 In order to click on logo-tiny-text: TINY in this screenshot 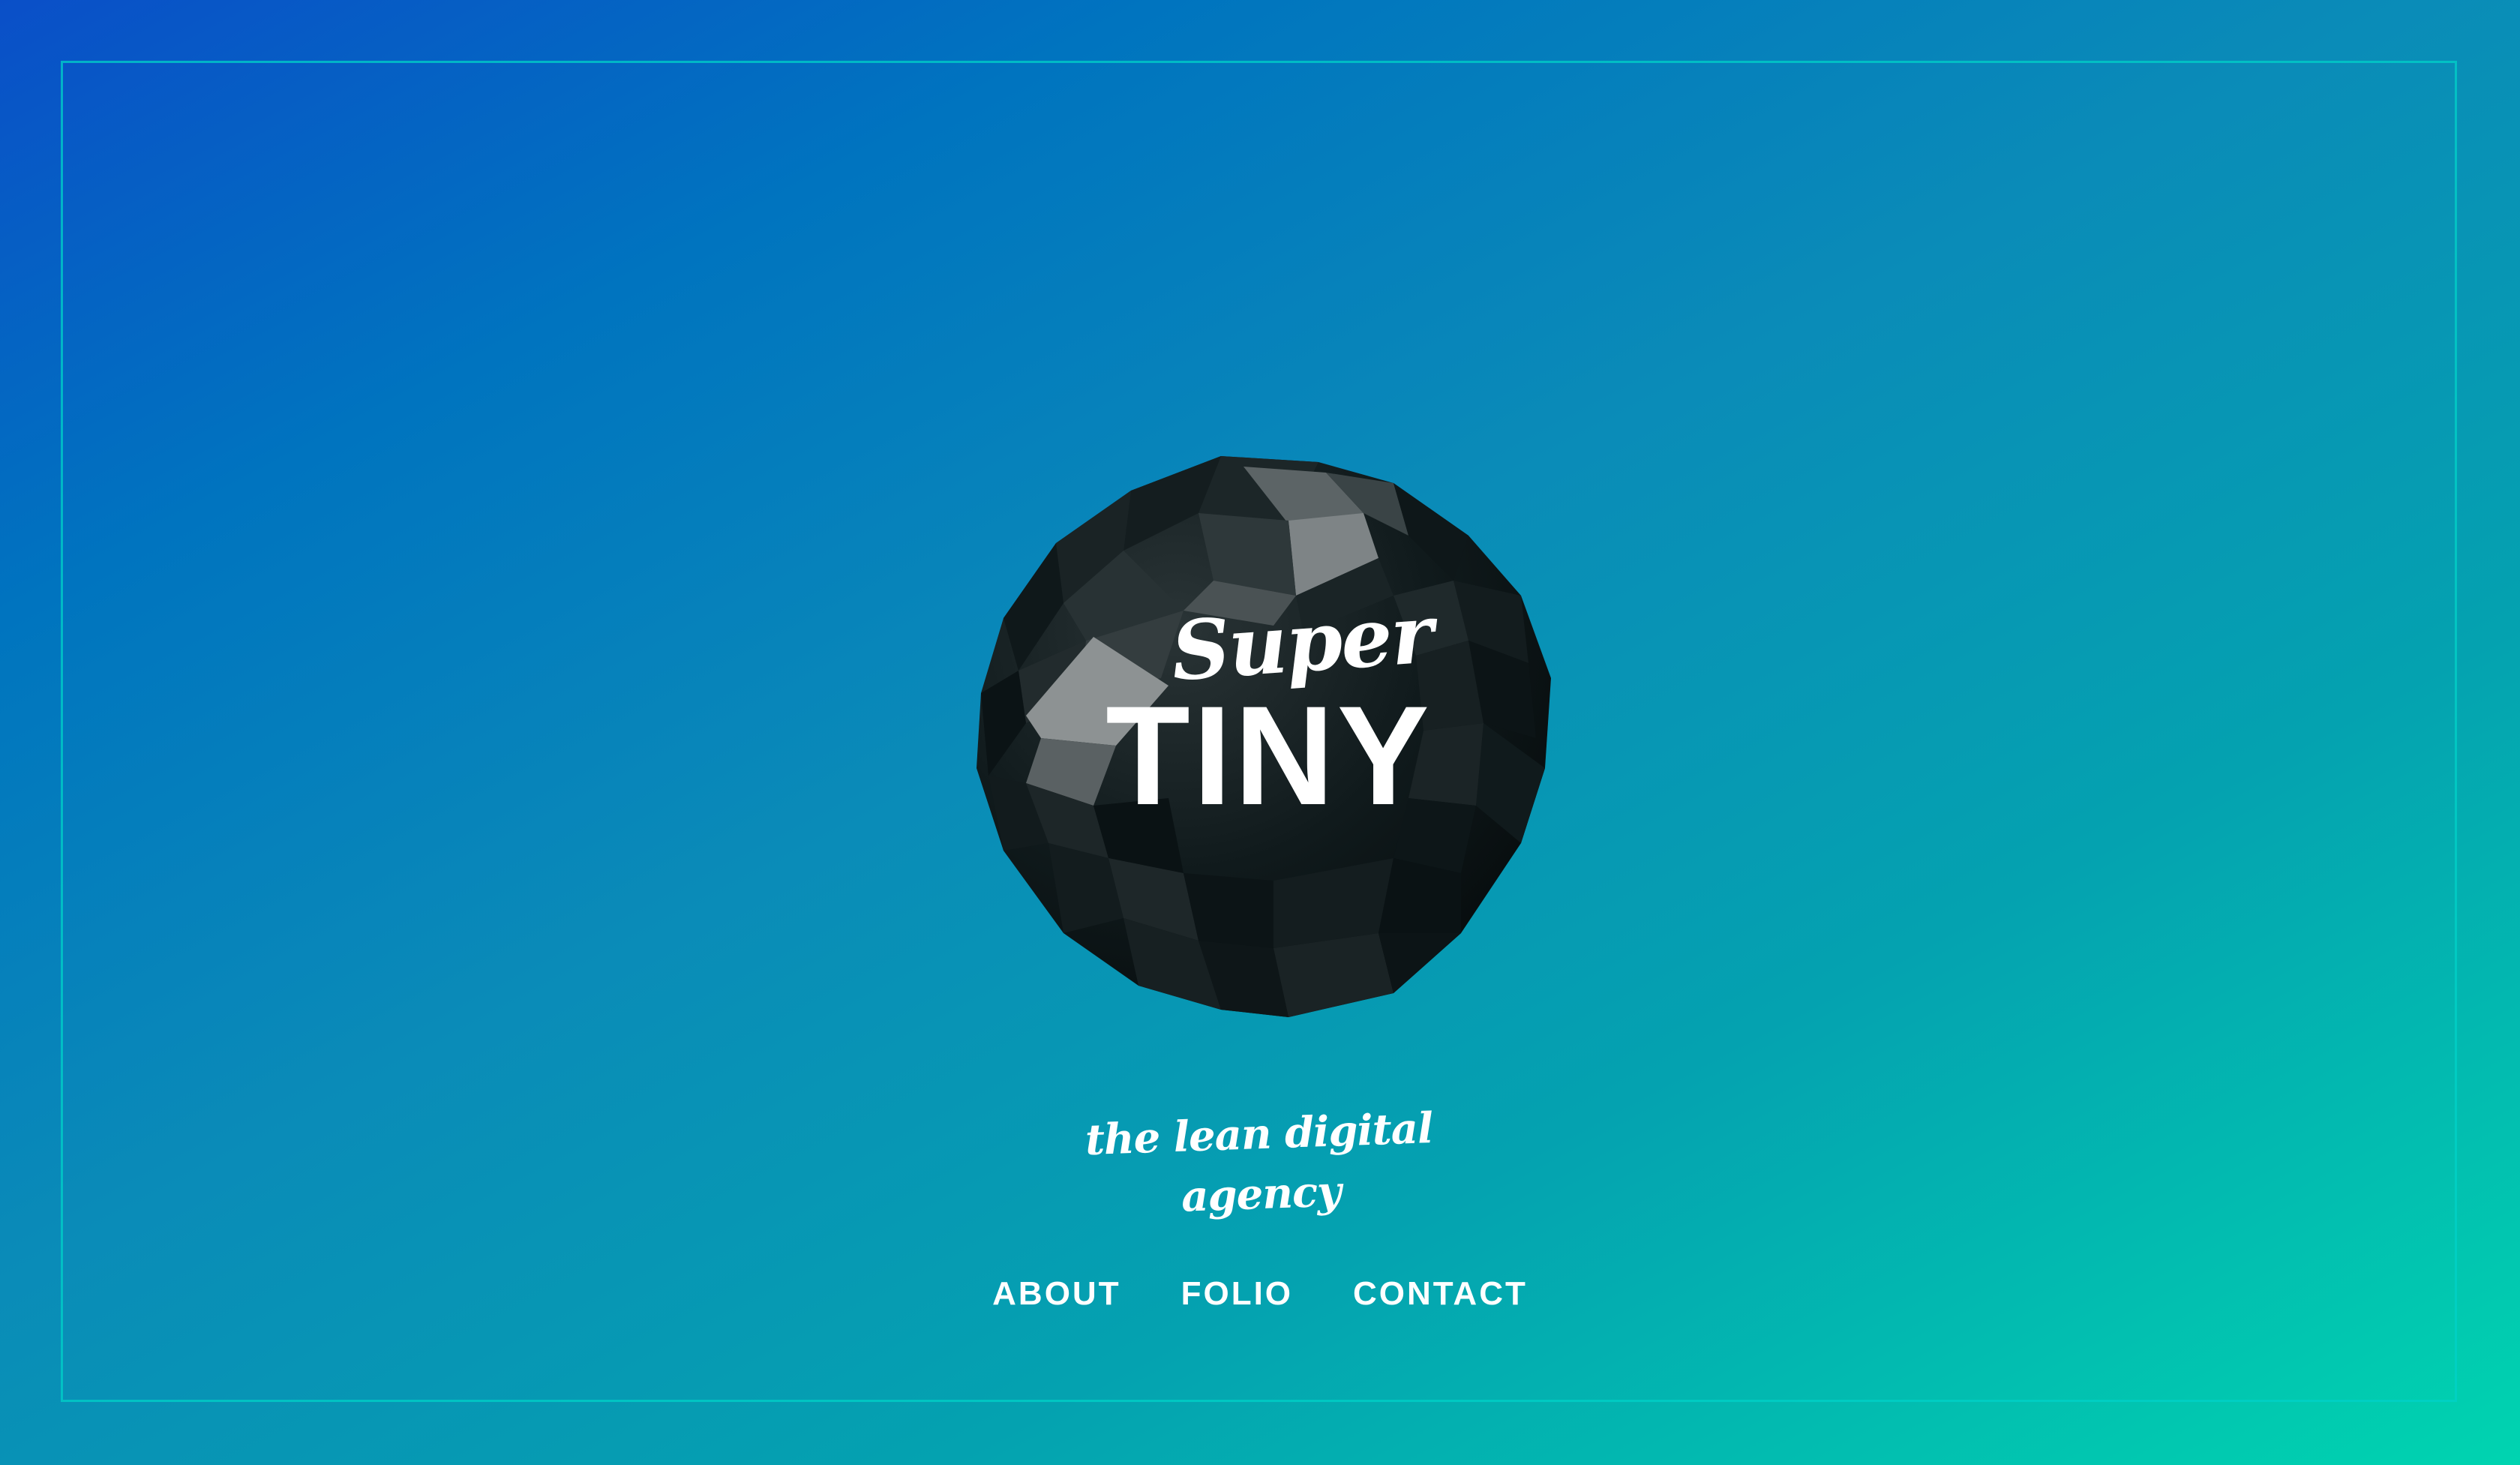, I will do `click(1269, 755)`.